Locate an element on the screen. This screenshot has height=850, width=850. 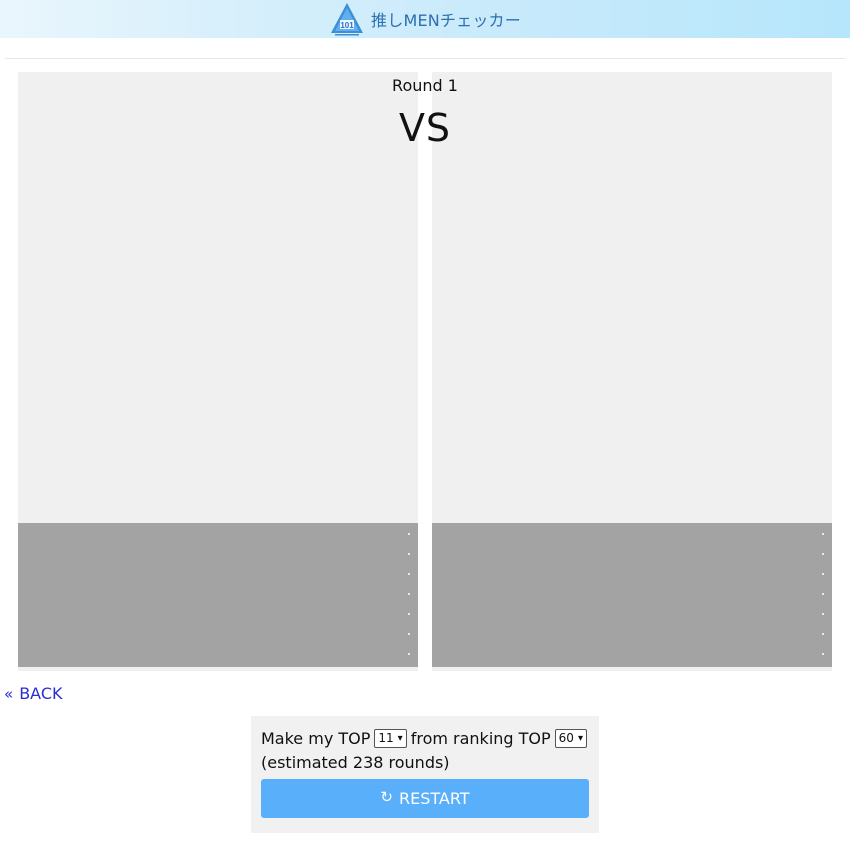
top-settings-row: Make my TOP 11 ▾ from ranking TOP 60 ▾ is located at coordinates (426, 738).